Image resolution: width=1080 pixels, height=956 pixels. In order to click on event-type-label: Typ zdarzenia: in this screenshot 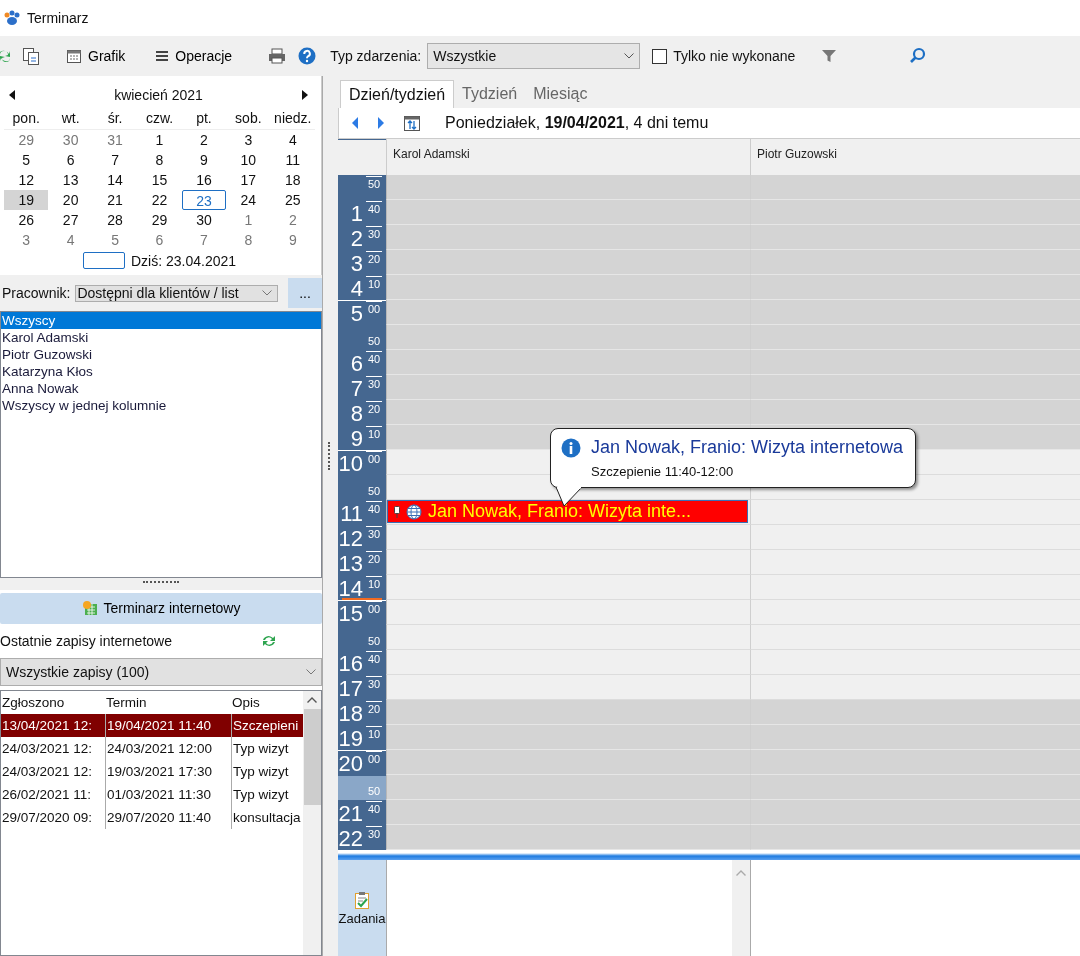, I will do `click(376, 56)`.